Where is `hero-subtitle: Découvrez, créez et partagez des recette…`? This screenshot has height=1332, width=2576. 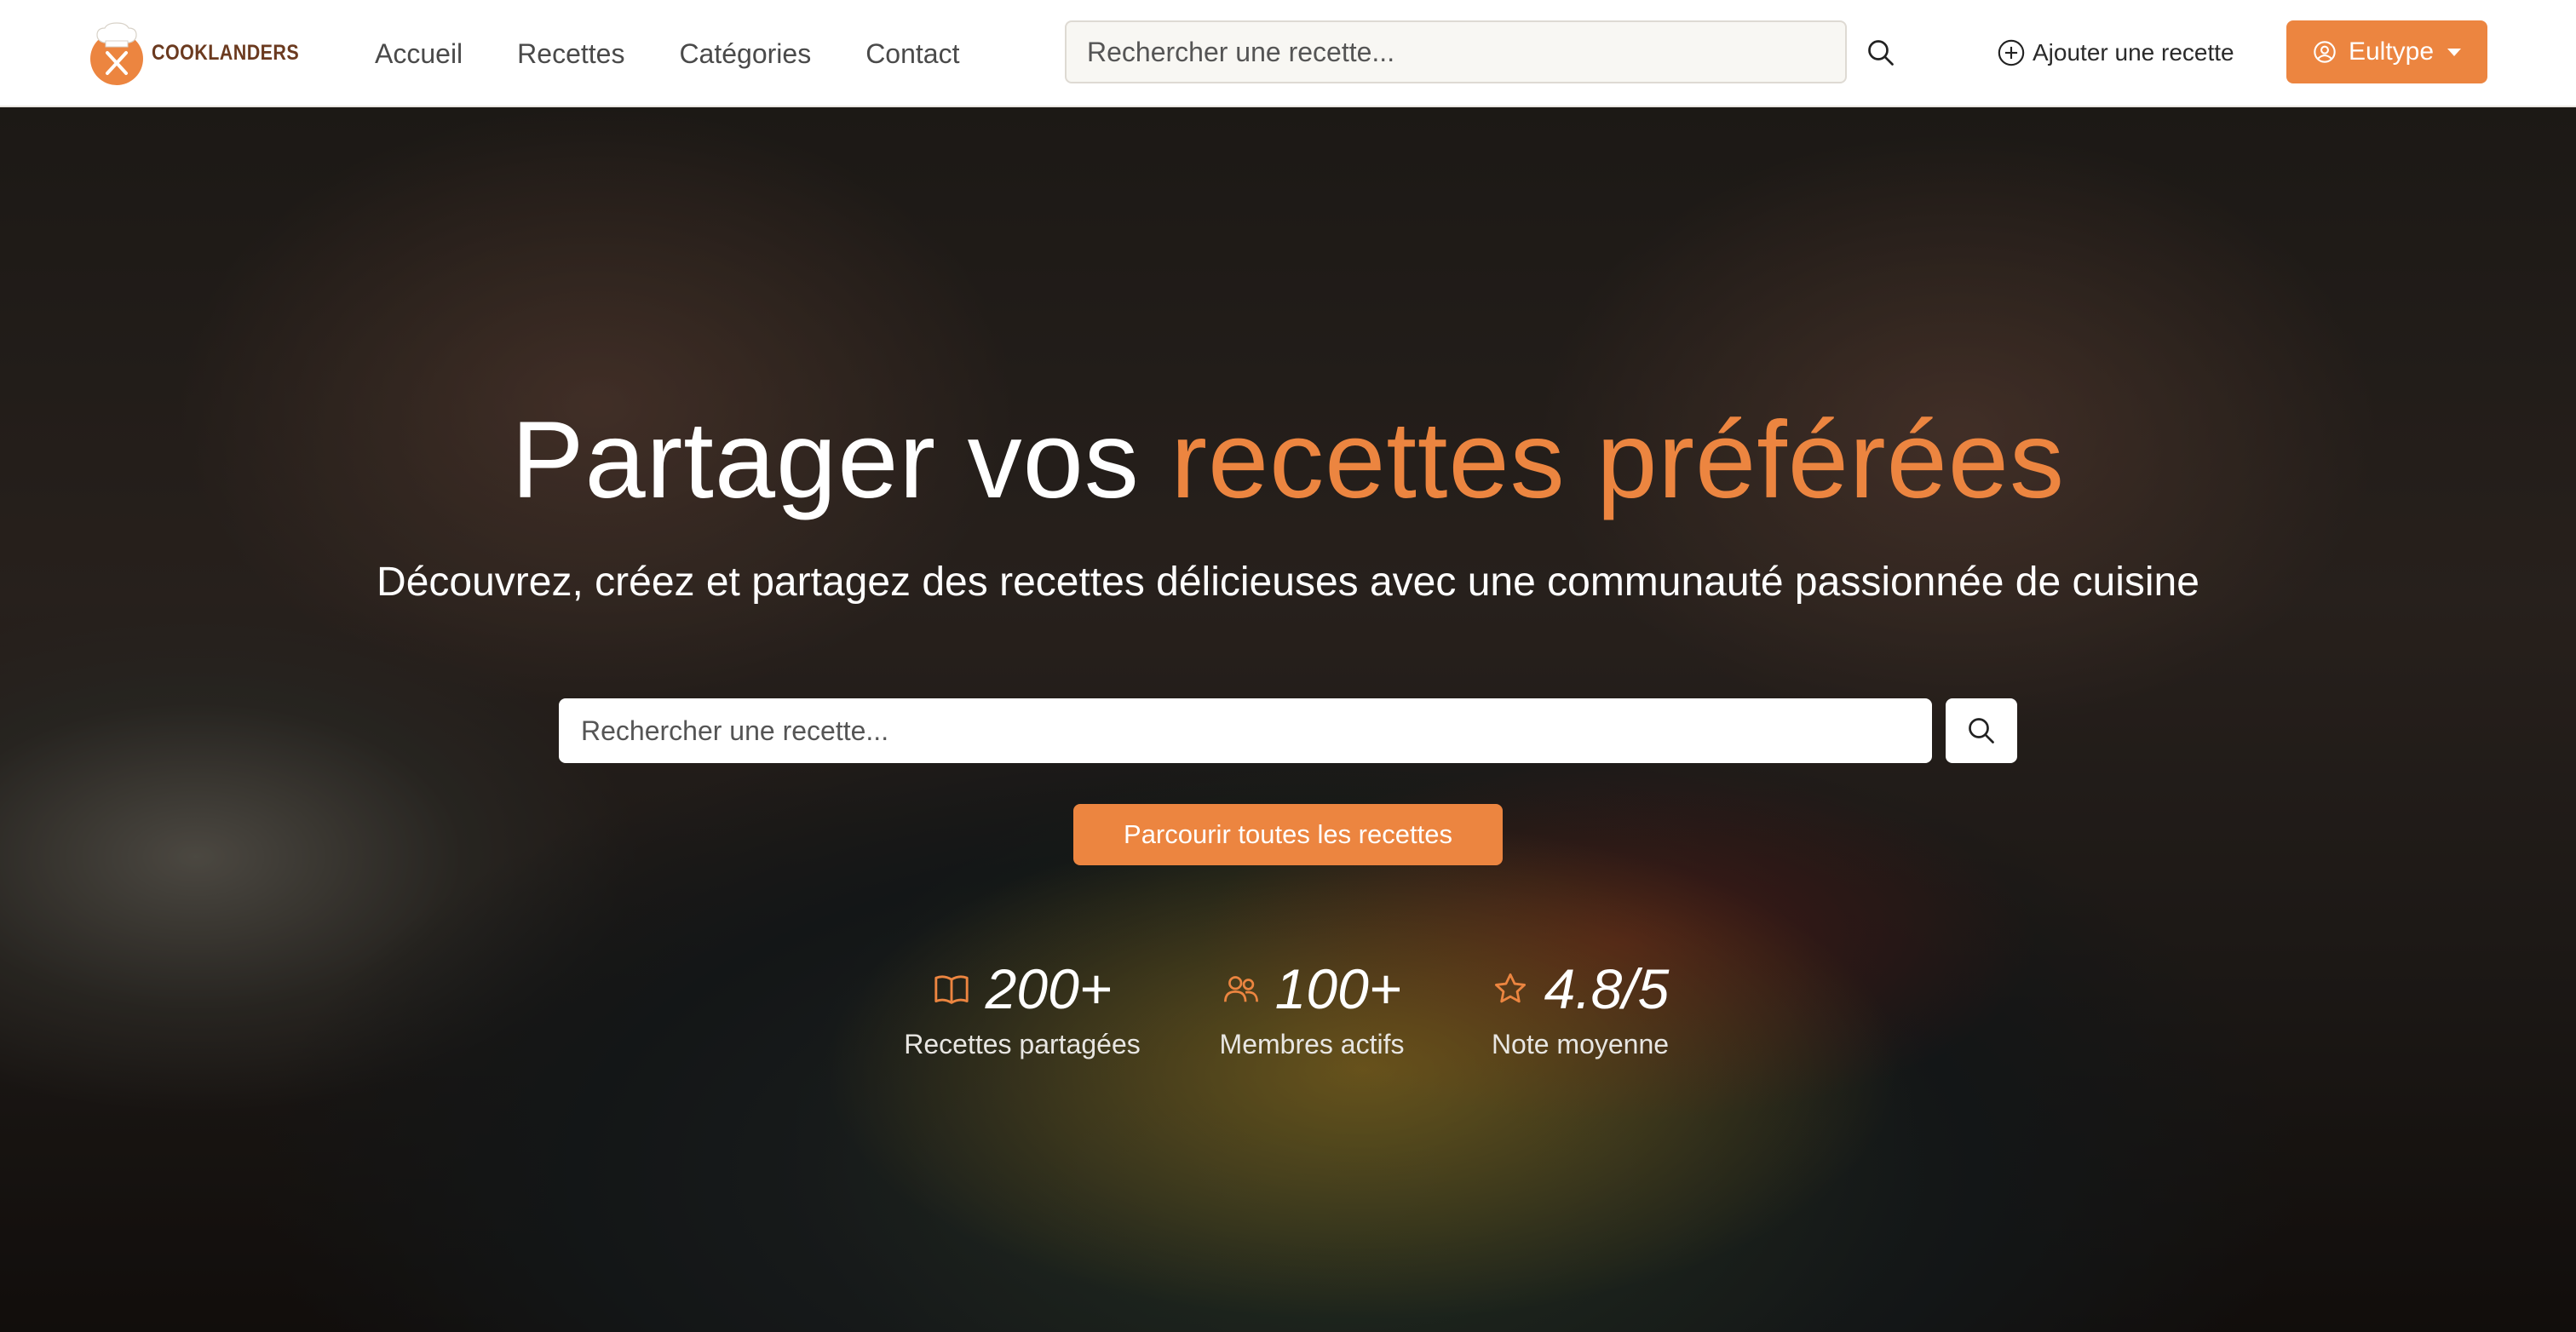
hero-subtitle: Découvrez, créez et partagez des recette… is located at coordinates (1288, 582).